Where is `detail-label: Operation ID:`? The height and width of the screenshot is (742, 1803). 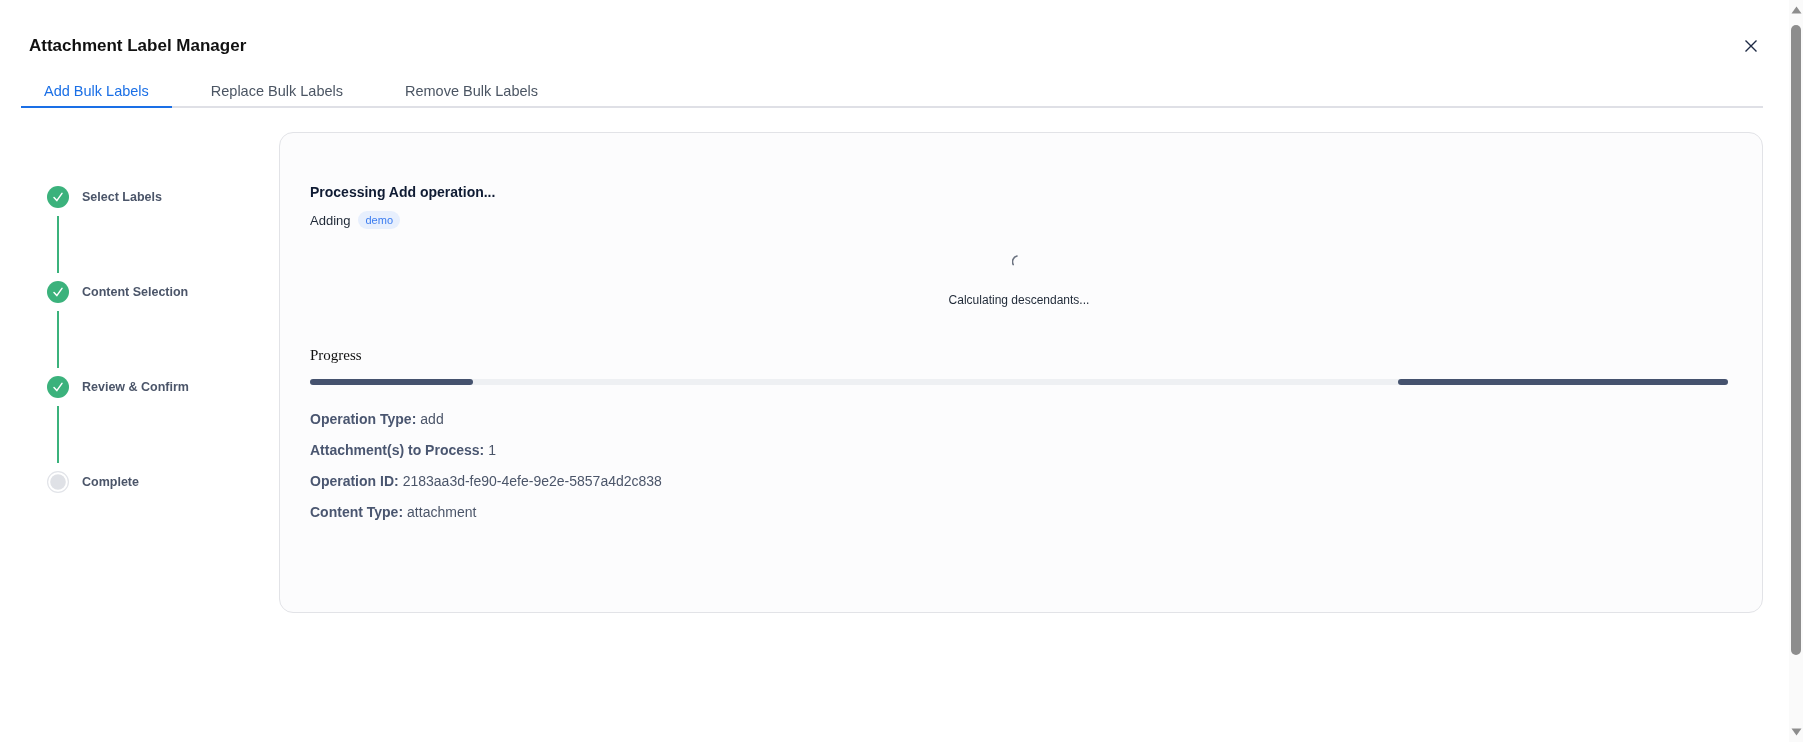
detail-label: Operation ID: is located at coordinates (354, 481).